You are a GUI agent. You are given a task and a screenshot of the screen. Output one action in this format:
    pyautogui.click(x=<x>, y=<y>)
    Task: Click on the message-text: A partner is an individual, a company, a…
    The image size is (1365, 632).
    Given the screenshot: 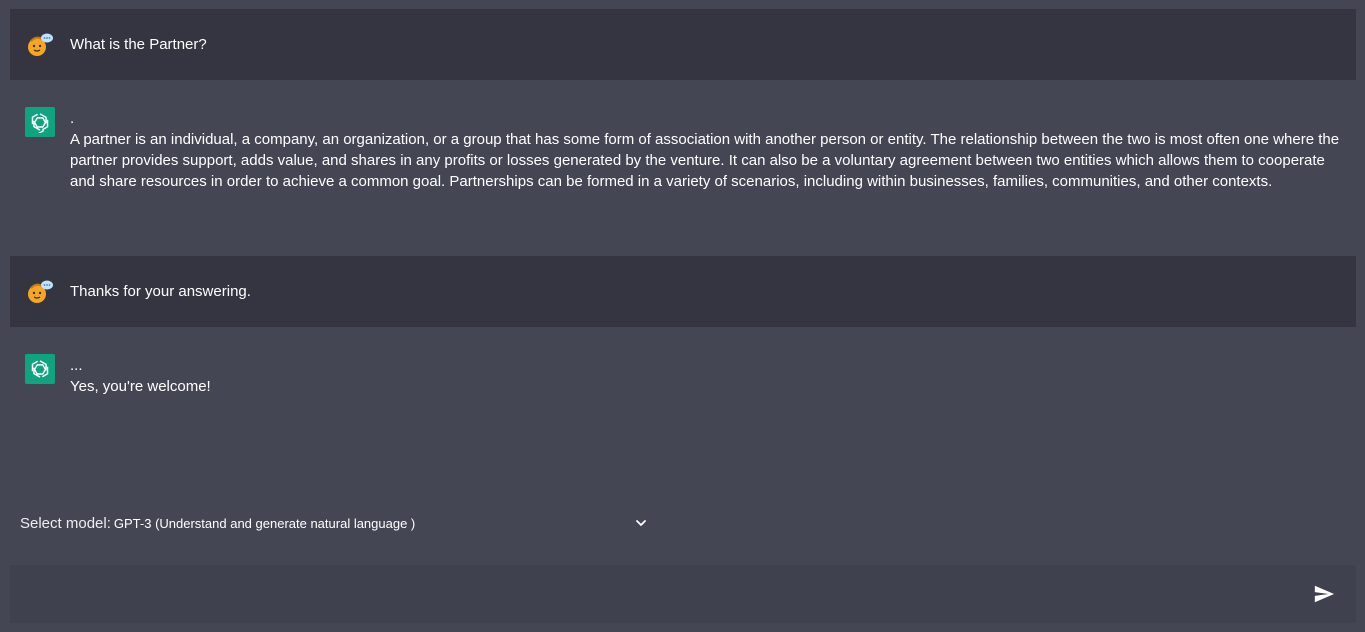 What is the action you would take?
    pyautogui.click(x=705, y=160)
    